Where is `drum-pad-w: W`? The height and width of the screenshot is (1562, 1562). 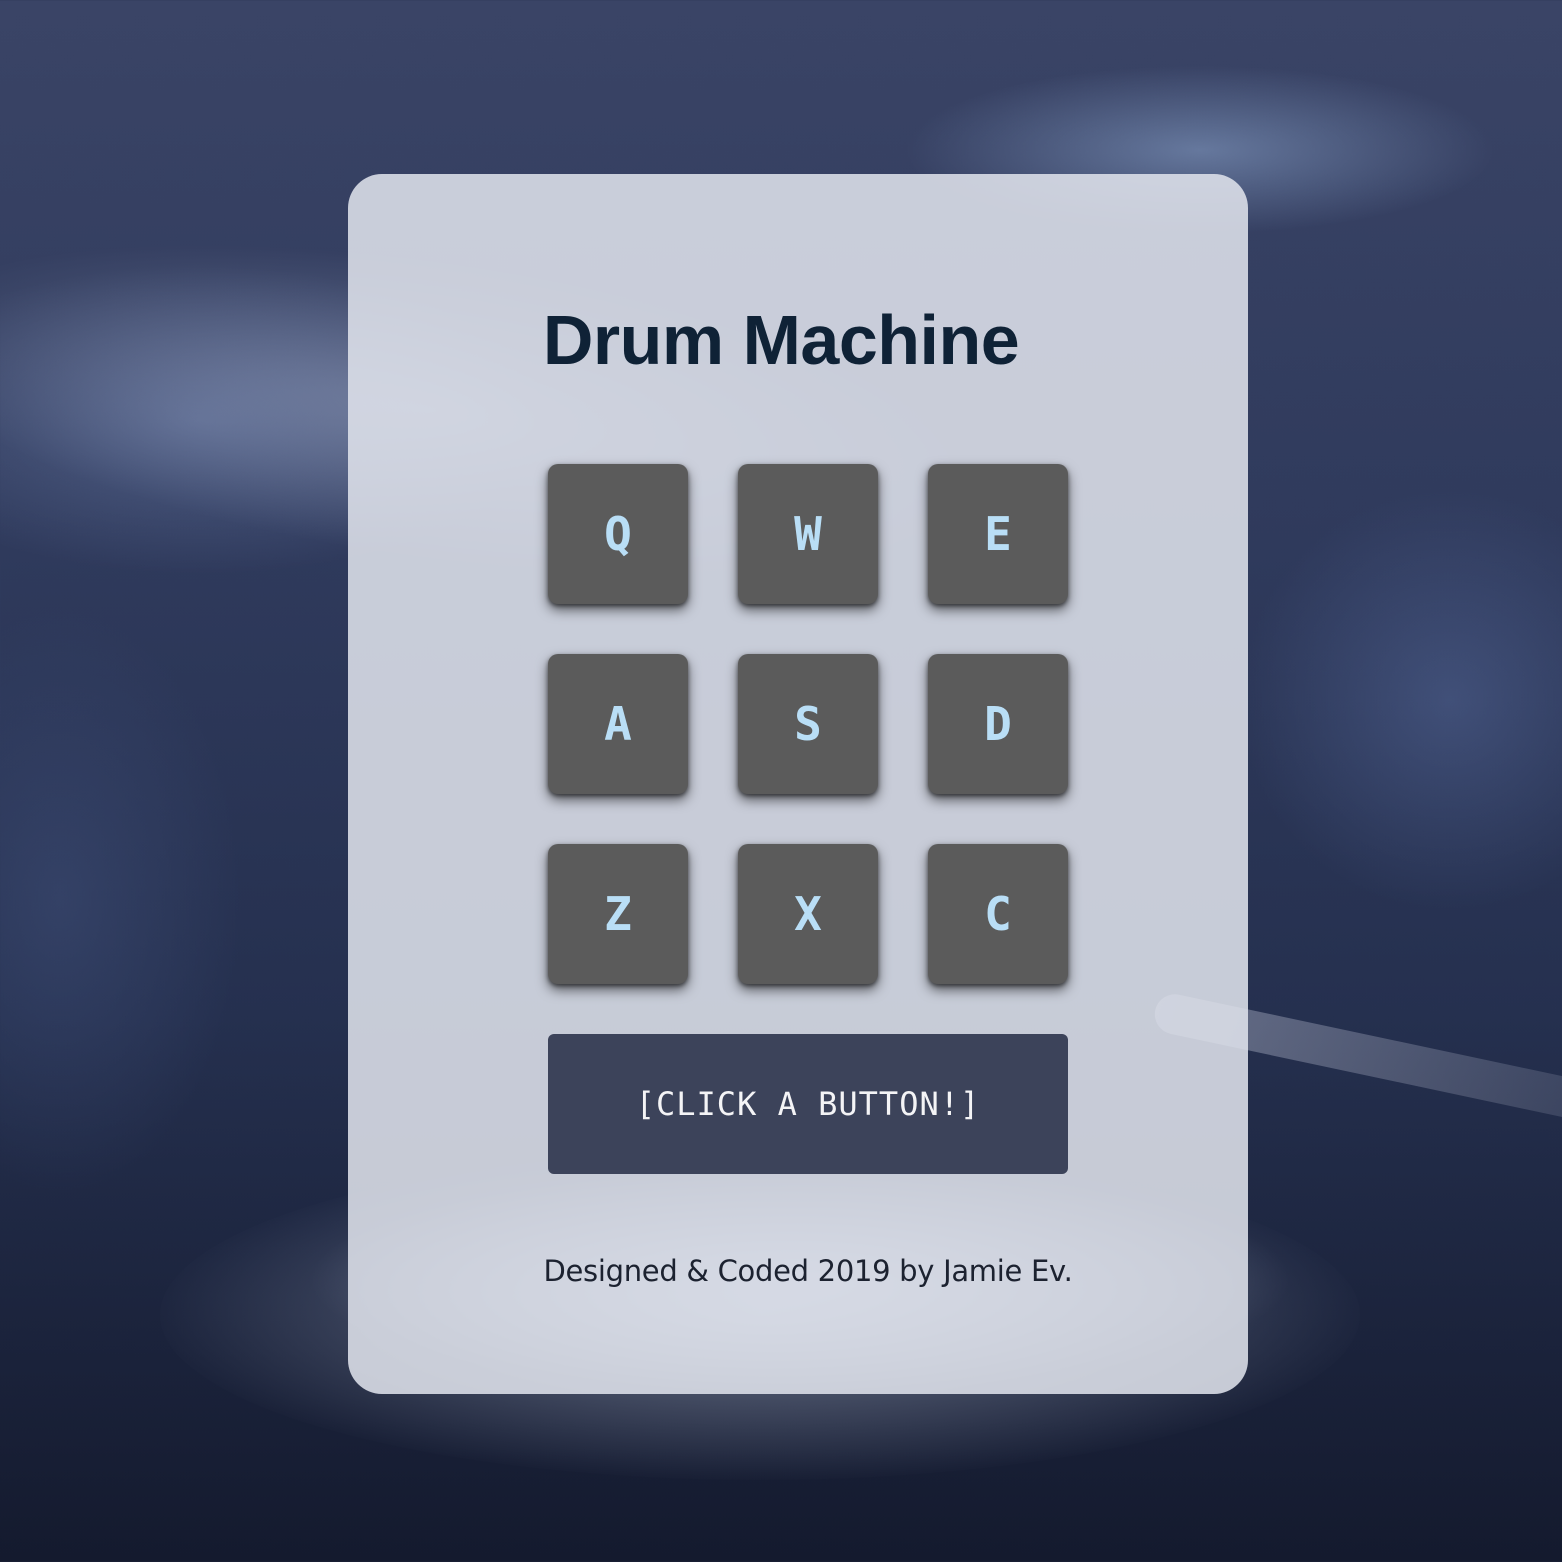
drum-pad-w: W is located at coordinates (808, 534).